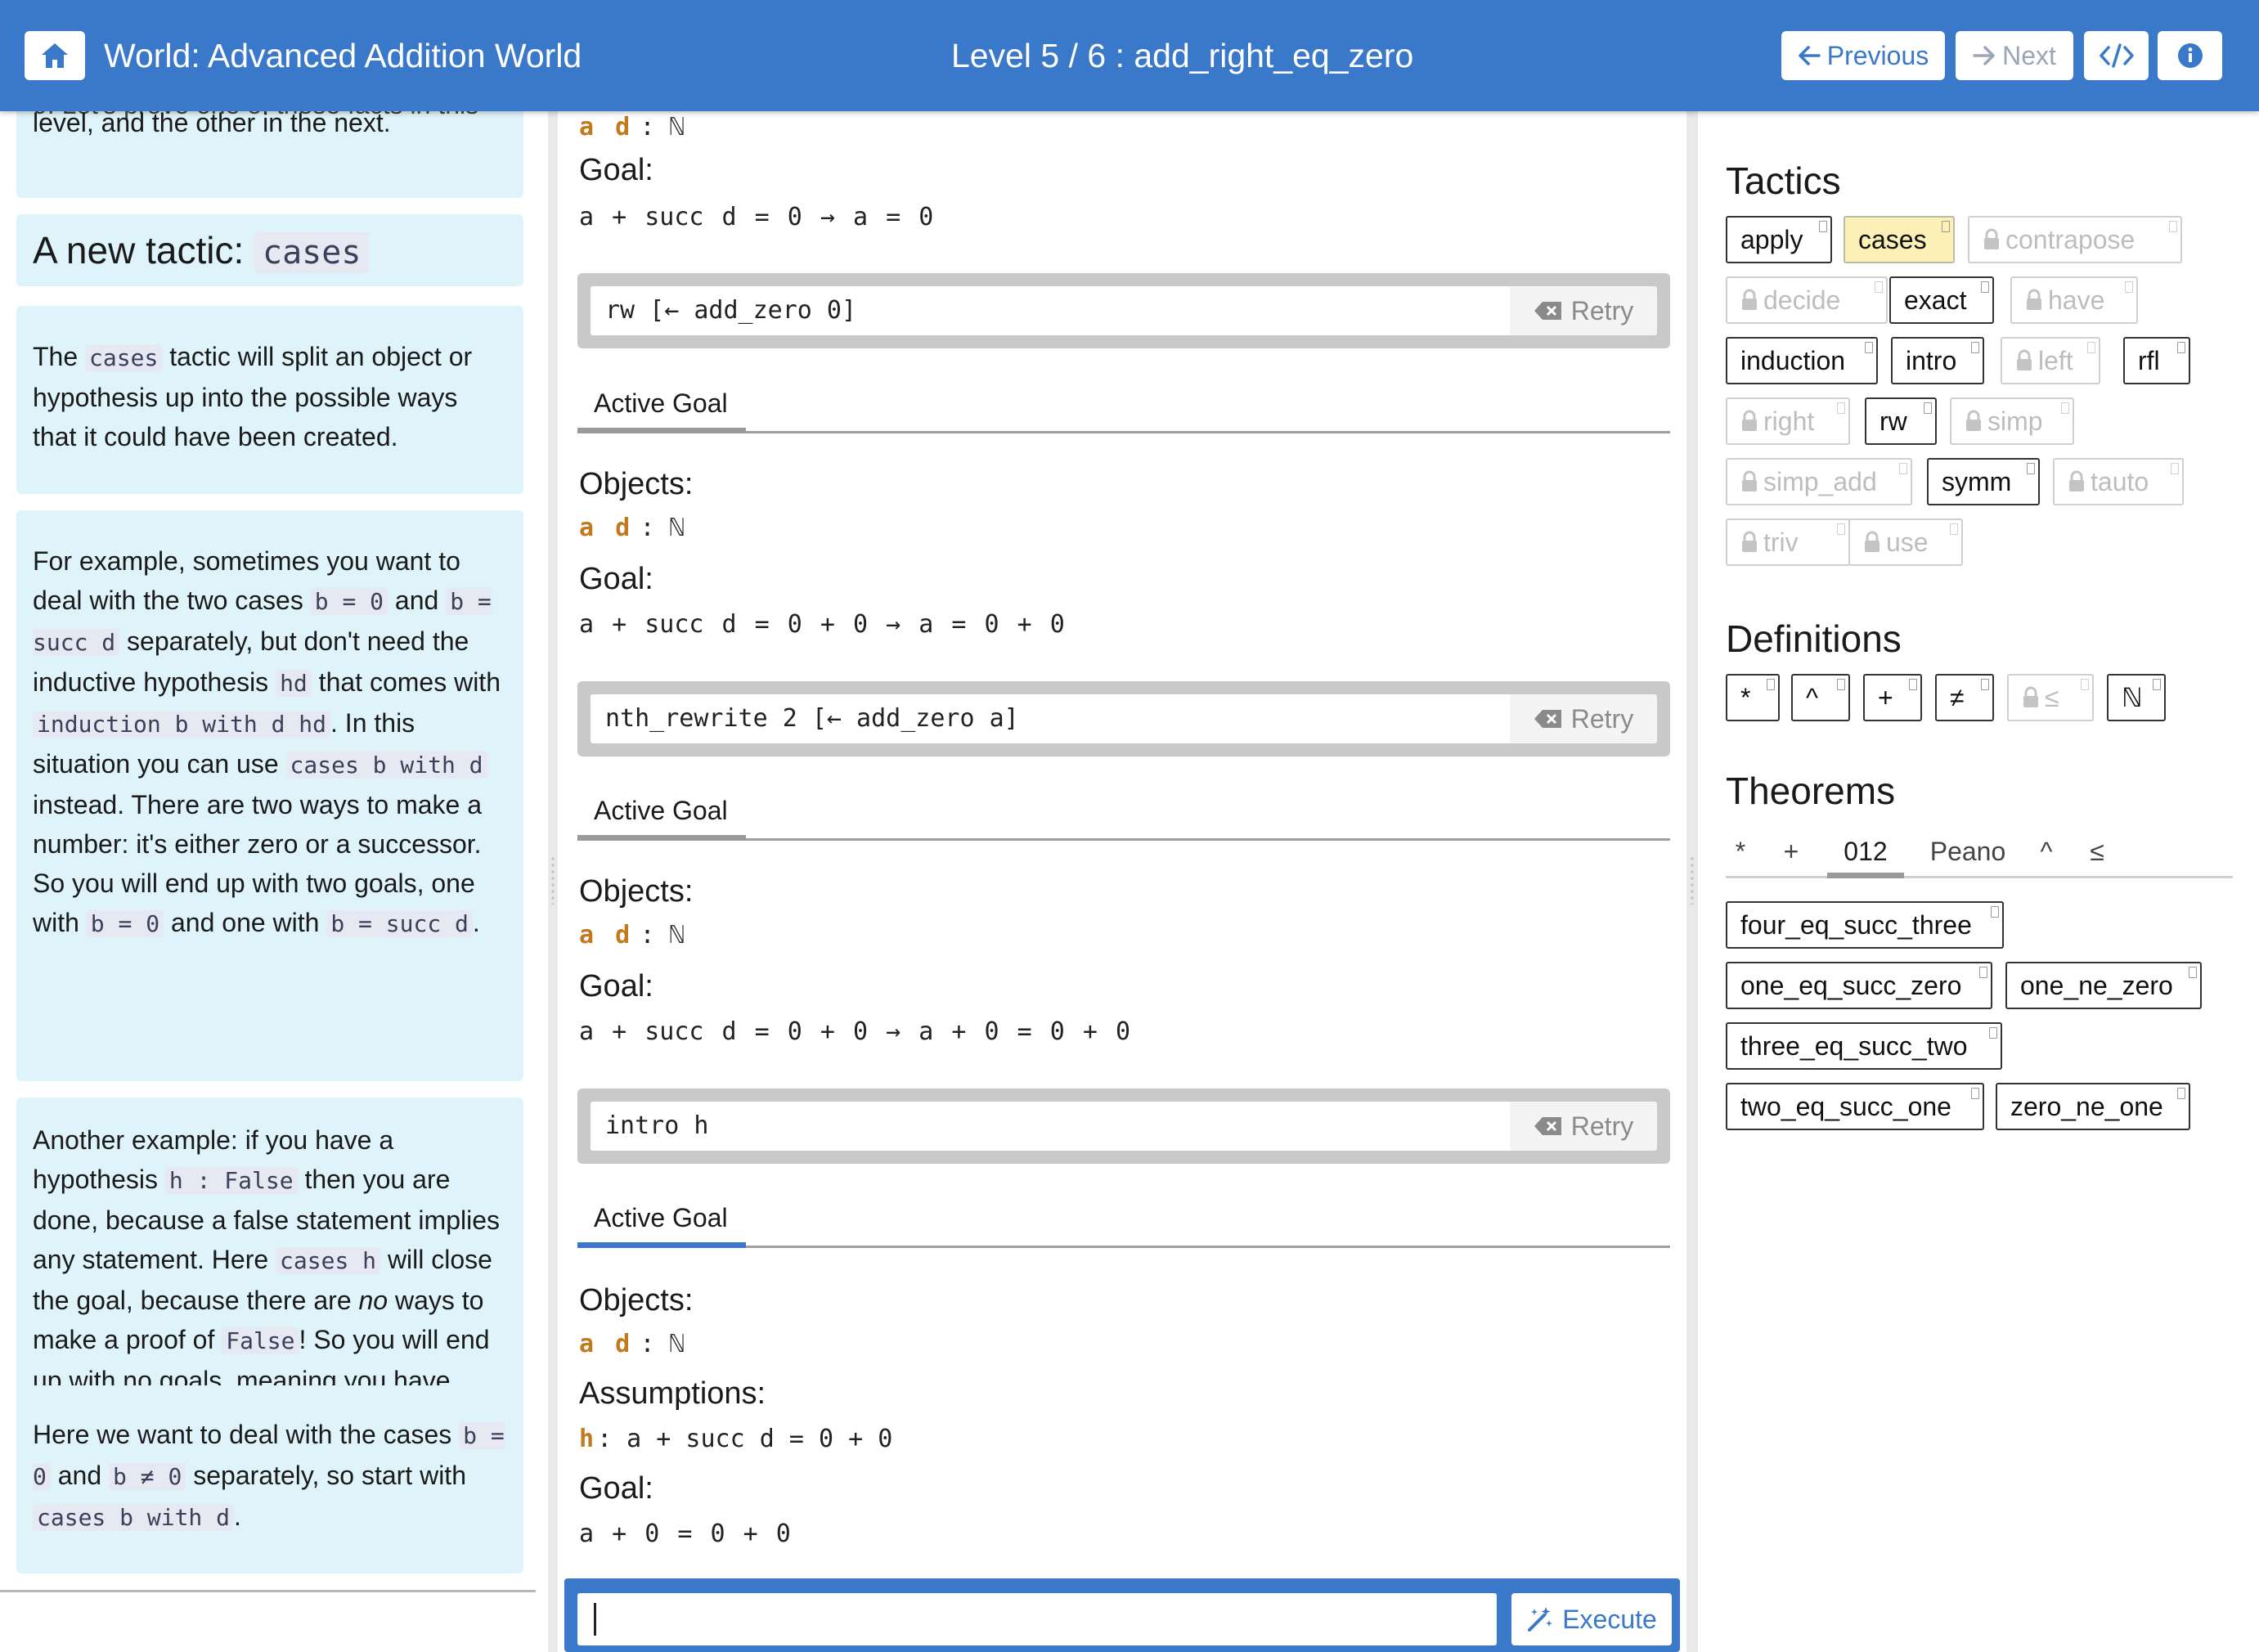 Image resolution: width=2259 pixels, height=1652 pixels. What do you see at coordinates (294, 683) in the screenshot?
I see `code: hd` at bounding box center [294, 683].